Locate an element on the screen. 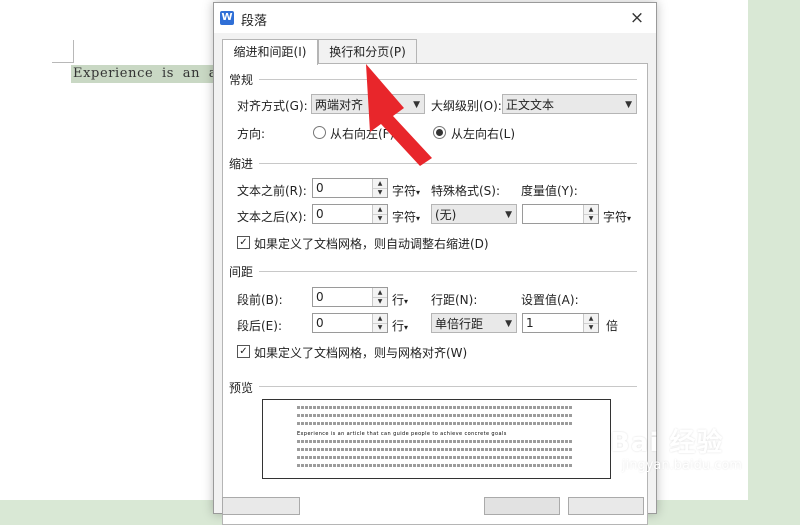 Image resolution: width=800 pixels, height=525 pixels. indent-after-label: 文本之后(X): is located at coordinates (272, 217).